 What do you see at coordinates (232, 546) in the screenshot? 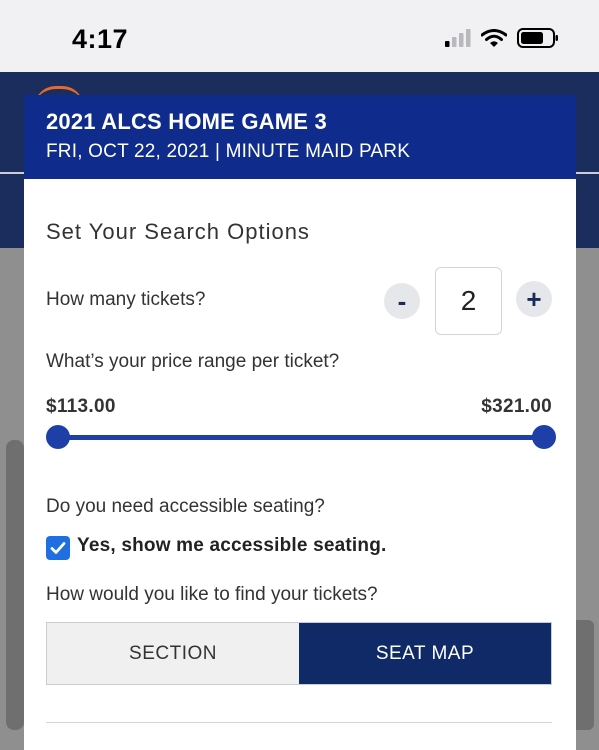
I see `accessible-seating-option-label: Yes, show me accessible seating.` at bounding box center [232, 546].